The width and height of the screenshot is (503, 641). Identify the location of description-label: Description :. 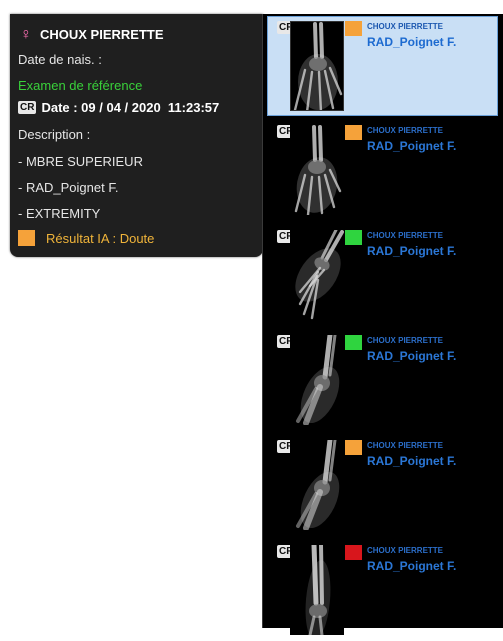
(54, 134).